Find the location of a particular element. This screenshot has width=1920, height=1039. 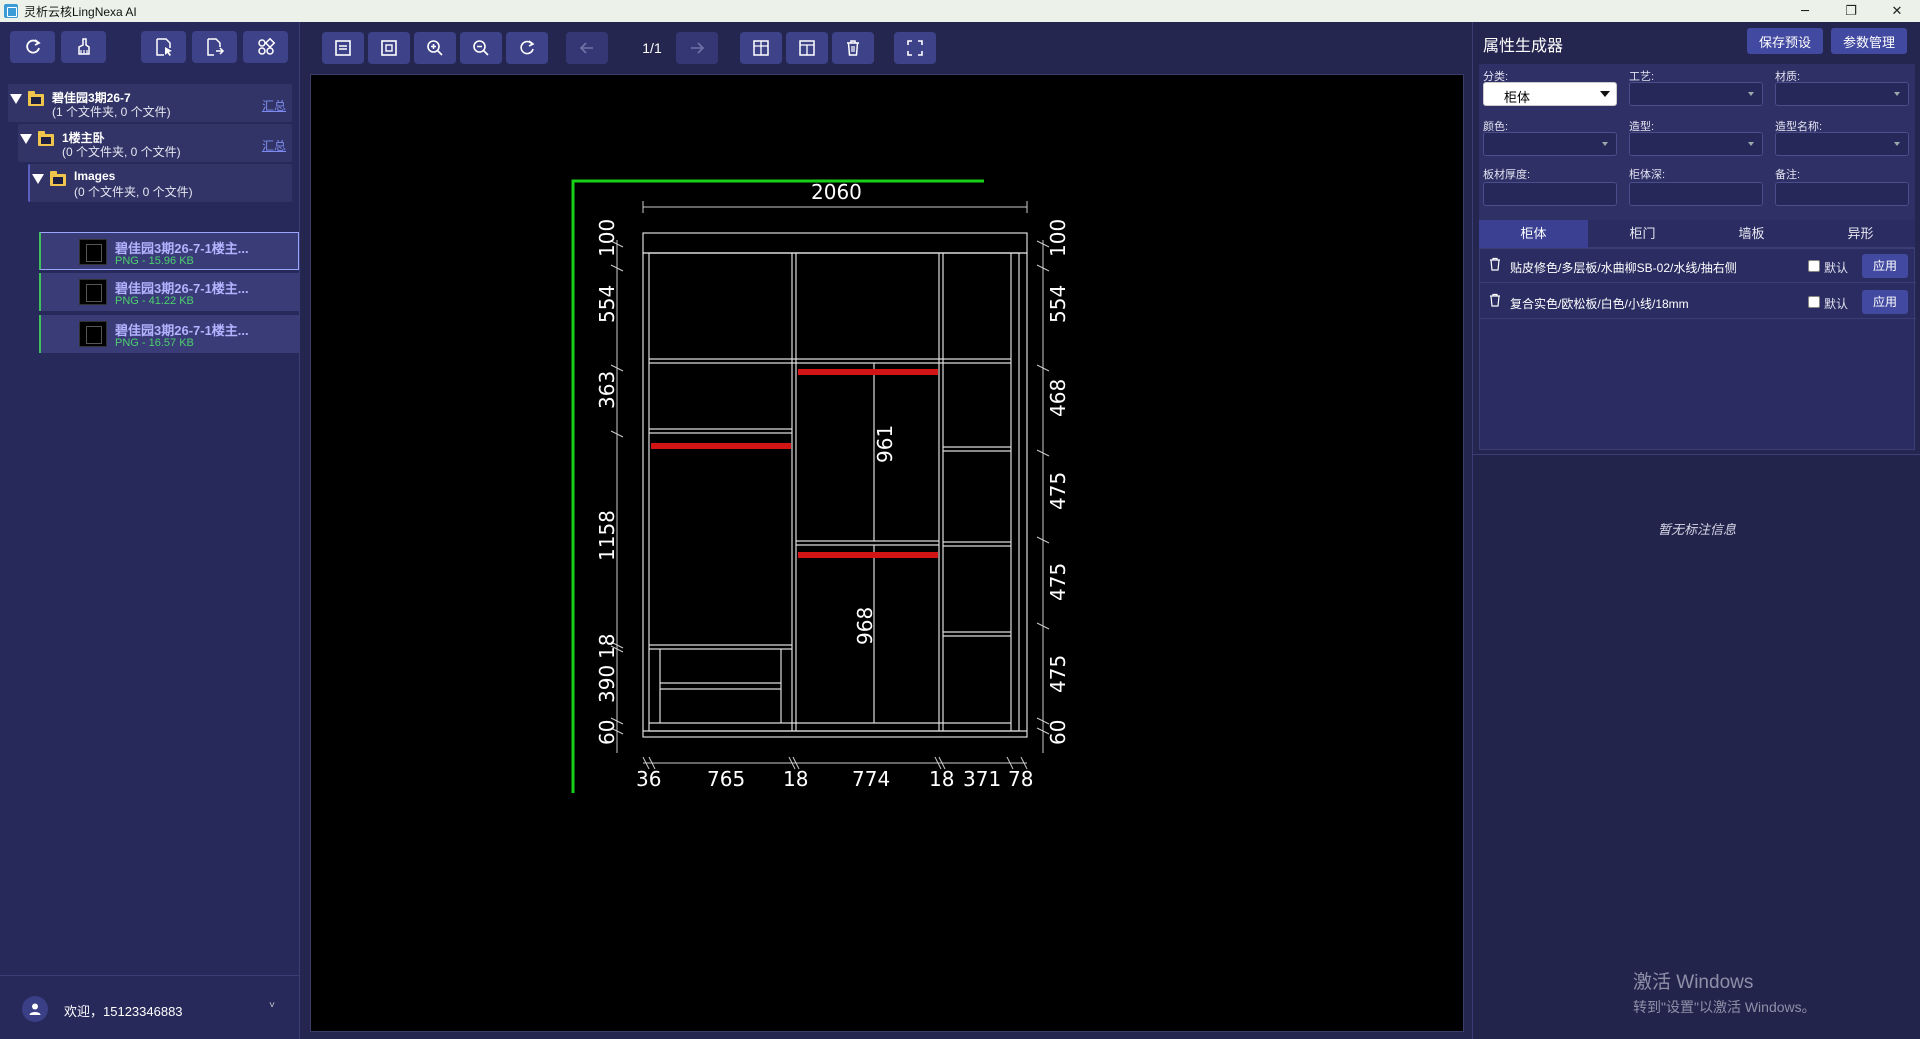

tab-special-shape: 异形 is located at coordinates (1860, 234).